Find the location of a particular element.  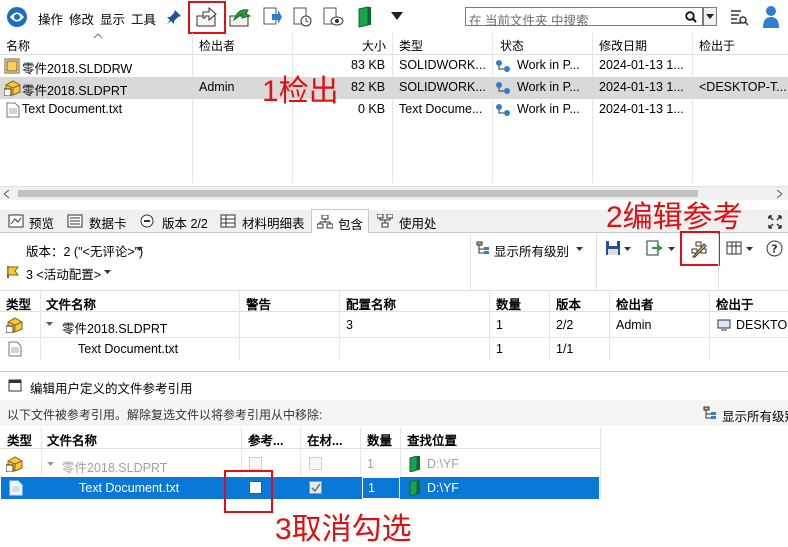

file-name: Text Document.txt is located at coordinates (72, 109).